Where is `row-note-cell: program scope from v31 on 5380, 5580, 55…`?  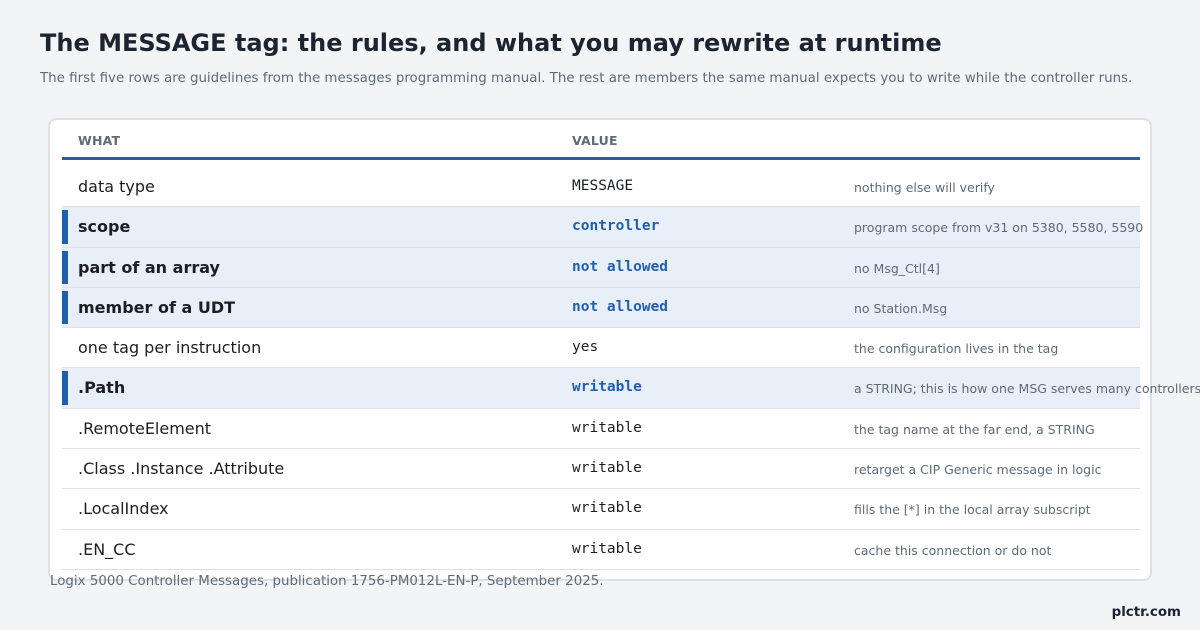
row-note-cell: program scope from v31 on 5380, 5580, 55… is located at coordinates (999, 228).